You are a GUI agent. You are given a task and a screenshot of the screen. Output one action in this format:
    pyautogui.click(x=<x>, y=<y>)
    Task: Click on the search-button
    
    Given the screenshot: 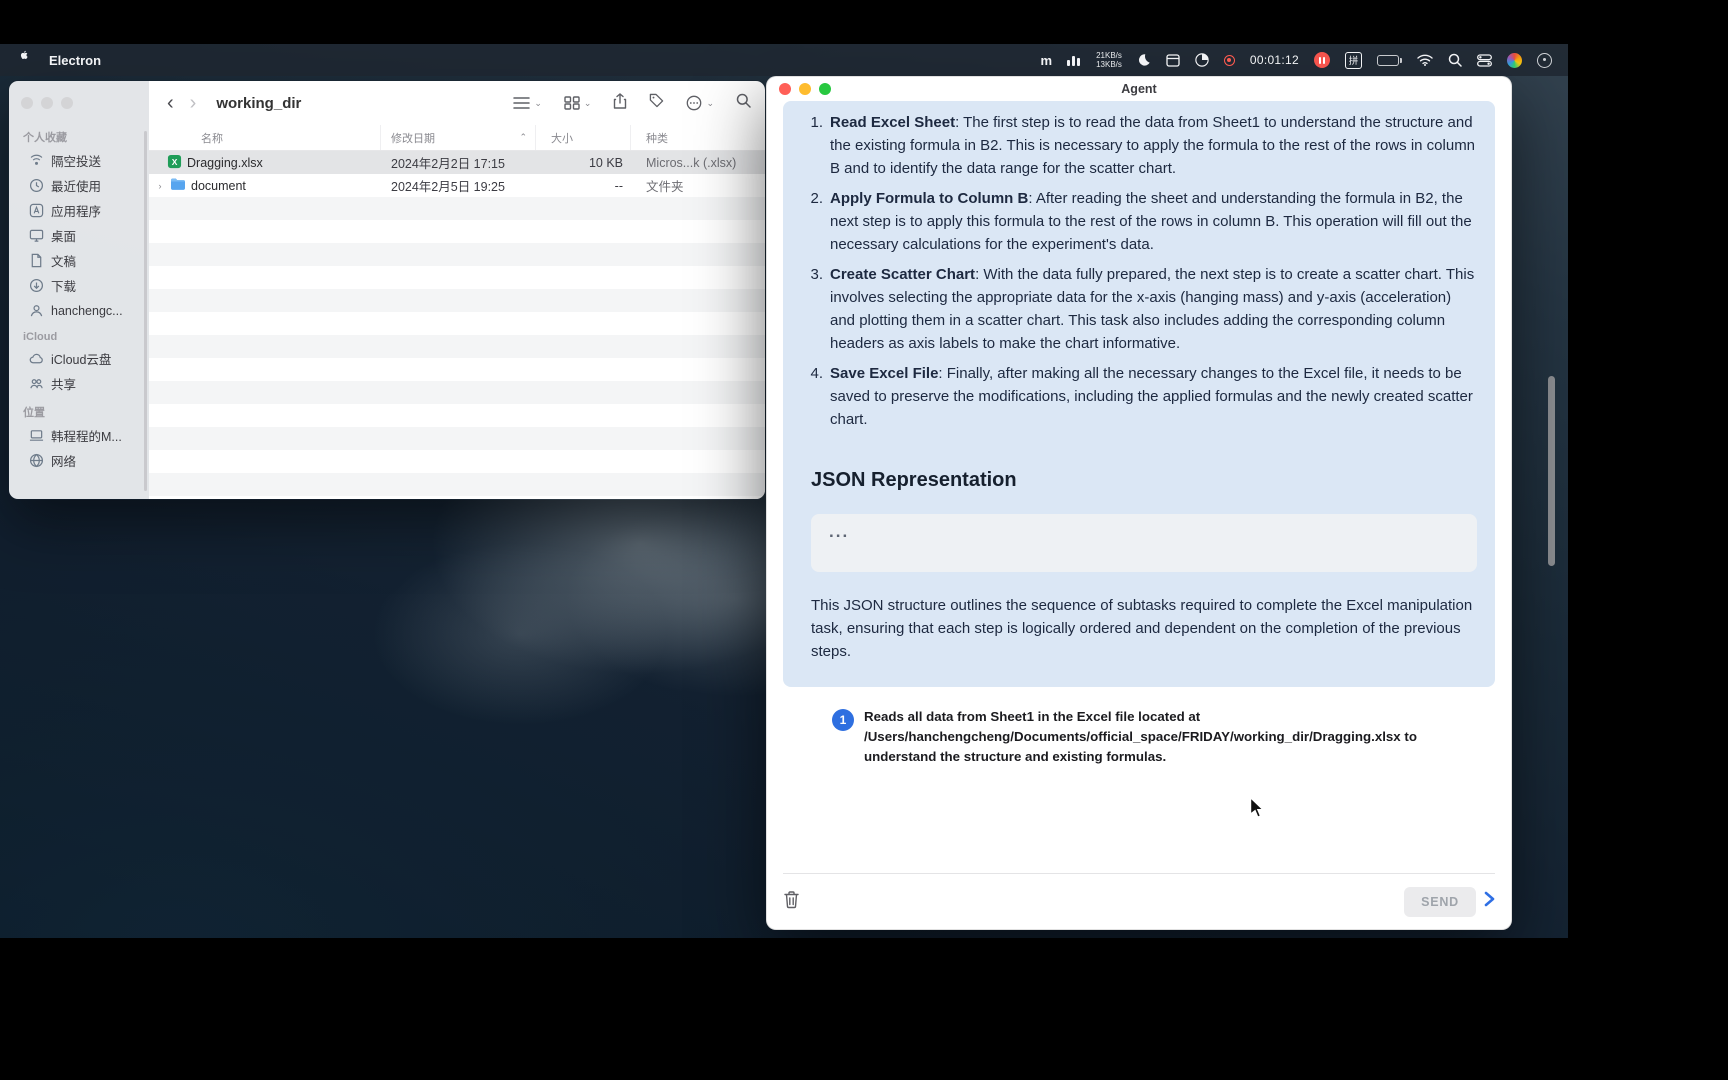 What is the action you would take?
    pyautogui.click(x=743, y=103)
    